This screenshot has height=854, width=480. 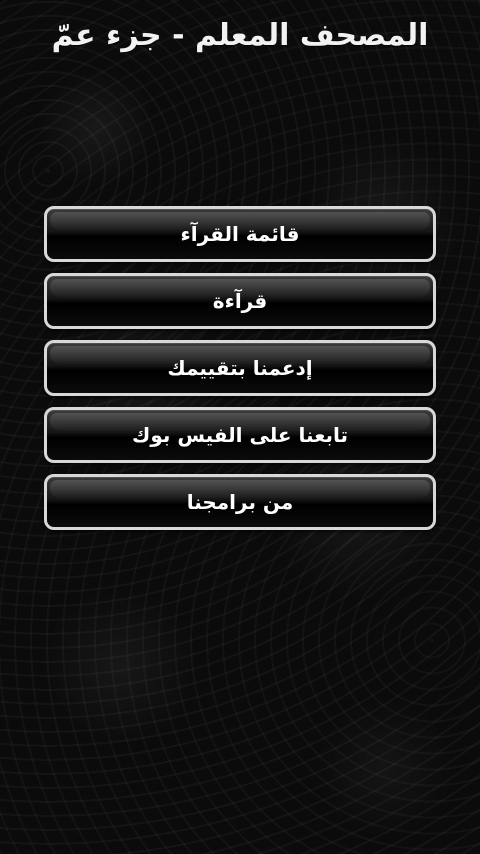 What do you see at coordinates (240, 35) in the screenshot?
I see `app-title: المصحف المعلم - جزء عمّ` at bounding box center [240, 35].